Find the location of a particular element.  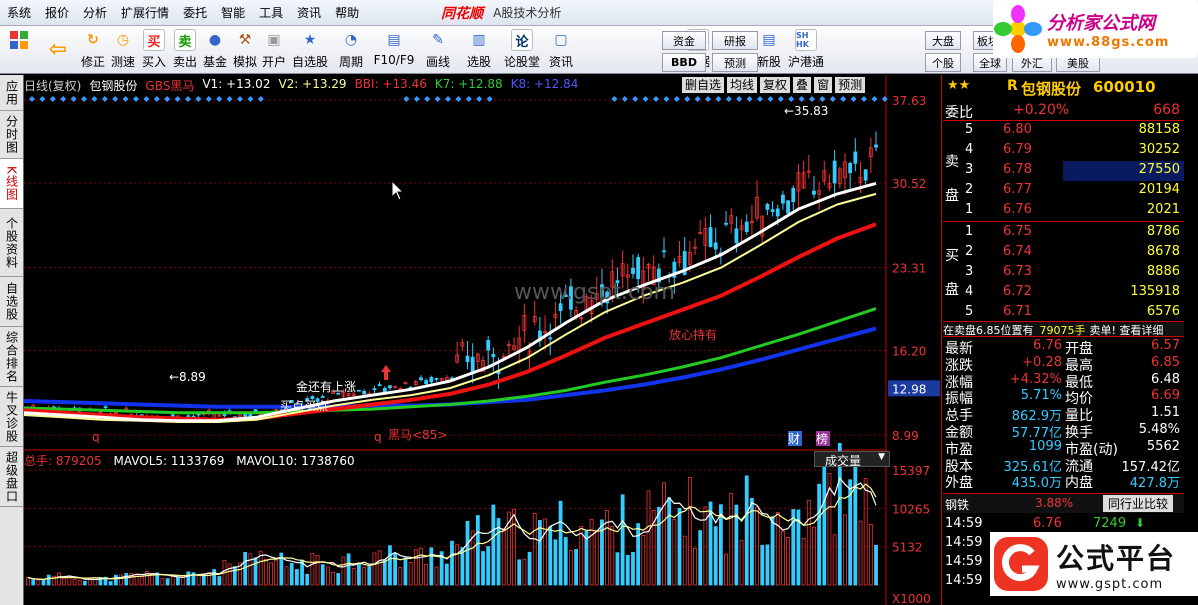

left-tab-7: 超级盘口 is located at coordinates (11, 477).